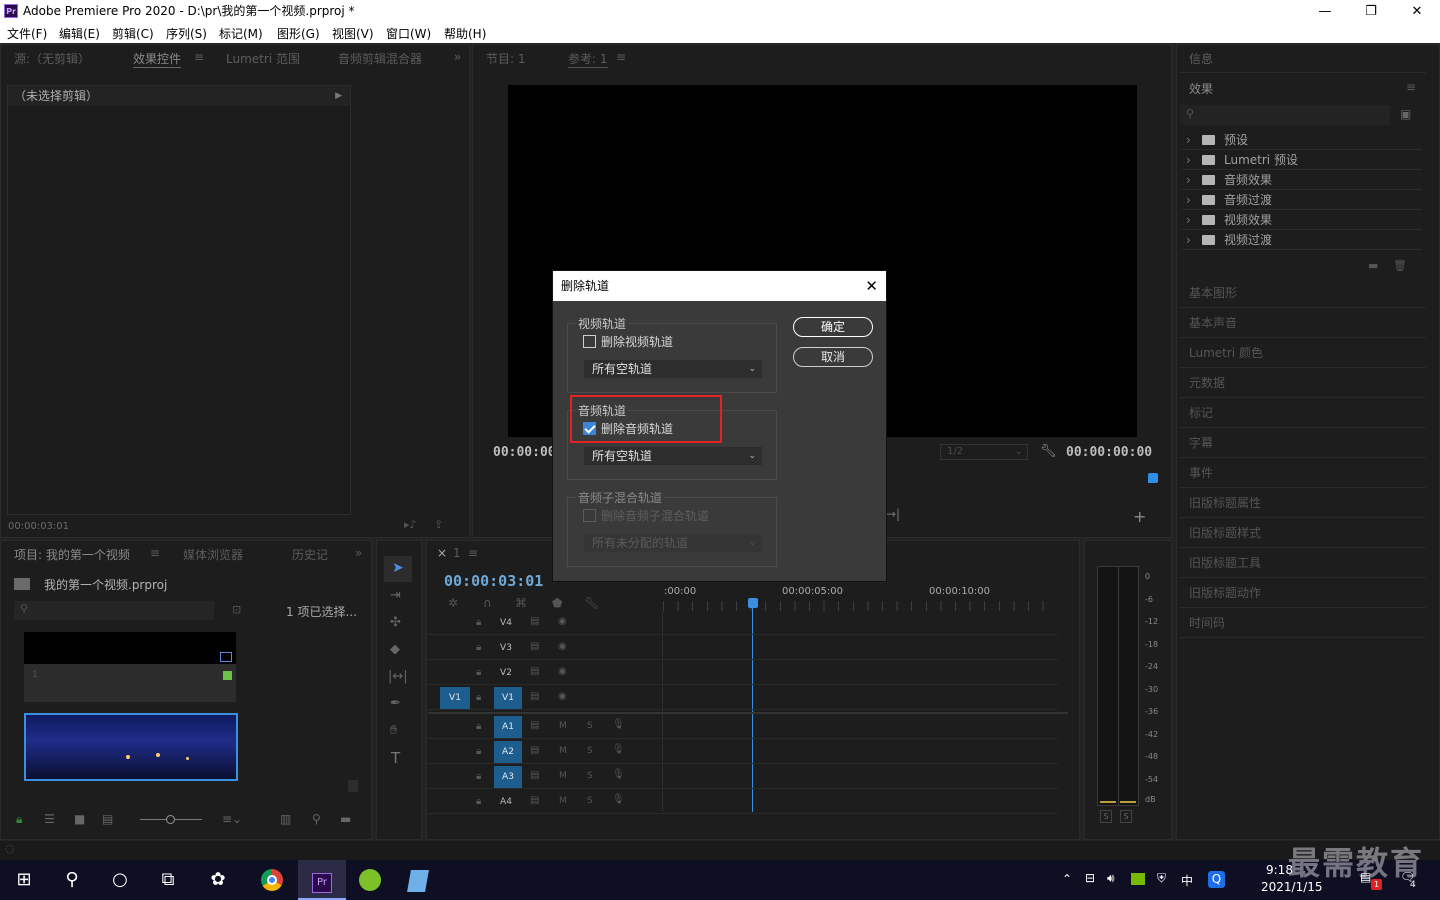 This screenshot has height=900, width=1440. Describe the element at coordinates (1138, 879) in the screenshot. I see `nvidia-icon` at that location.